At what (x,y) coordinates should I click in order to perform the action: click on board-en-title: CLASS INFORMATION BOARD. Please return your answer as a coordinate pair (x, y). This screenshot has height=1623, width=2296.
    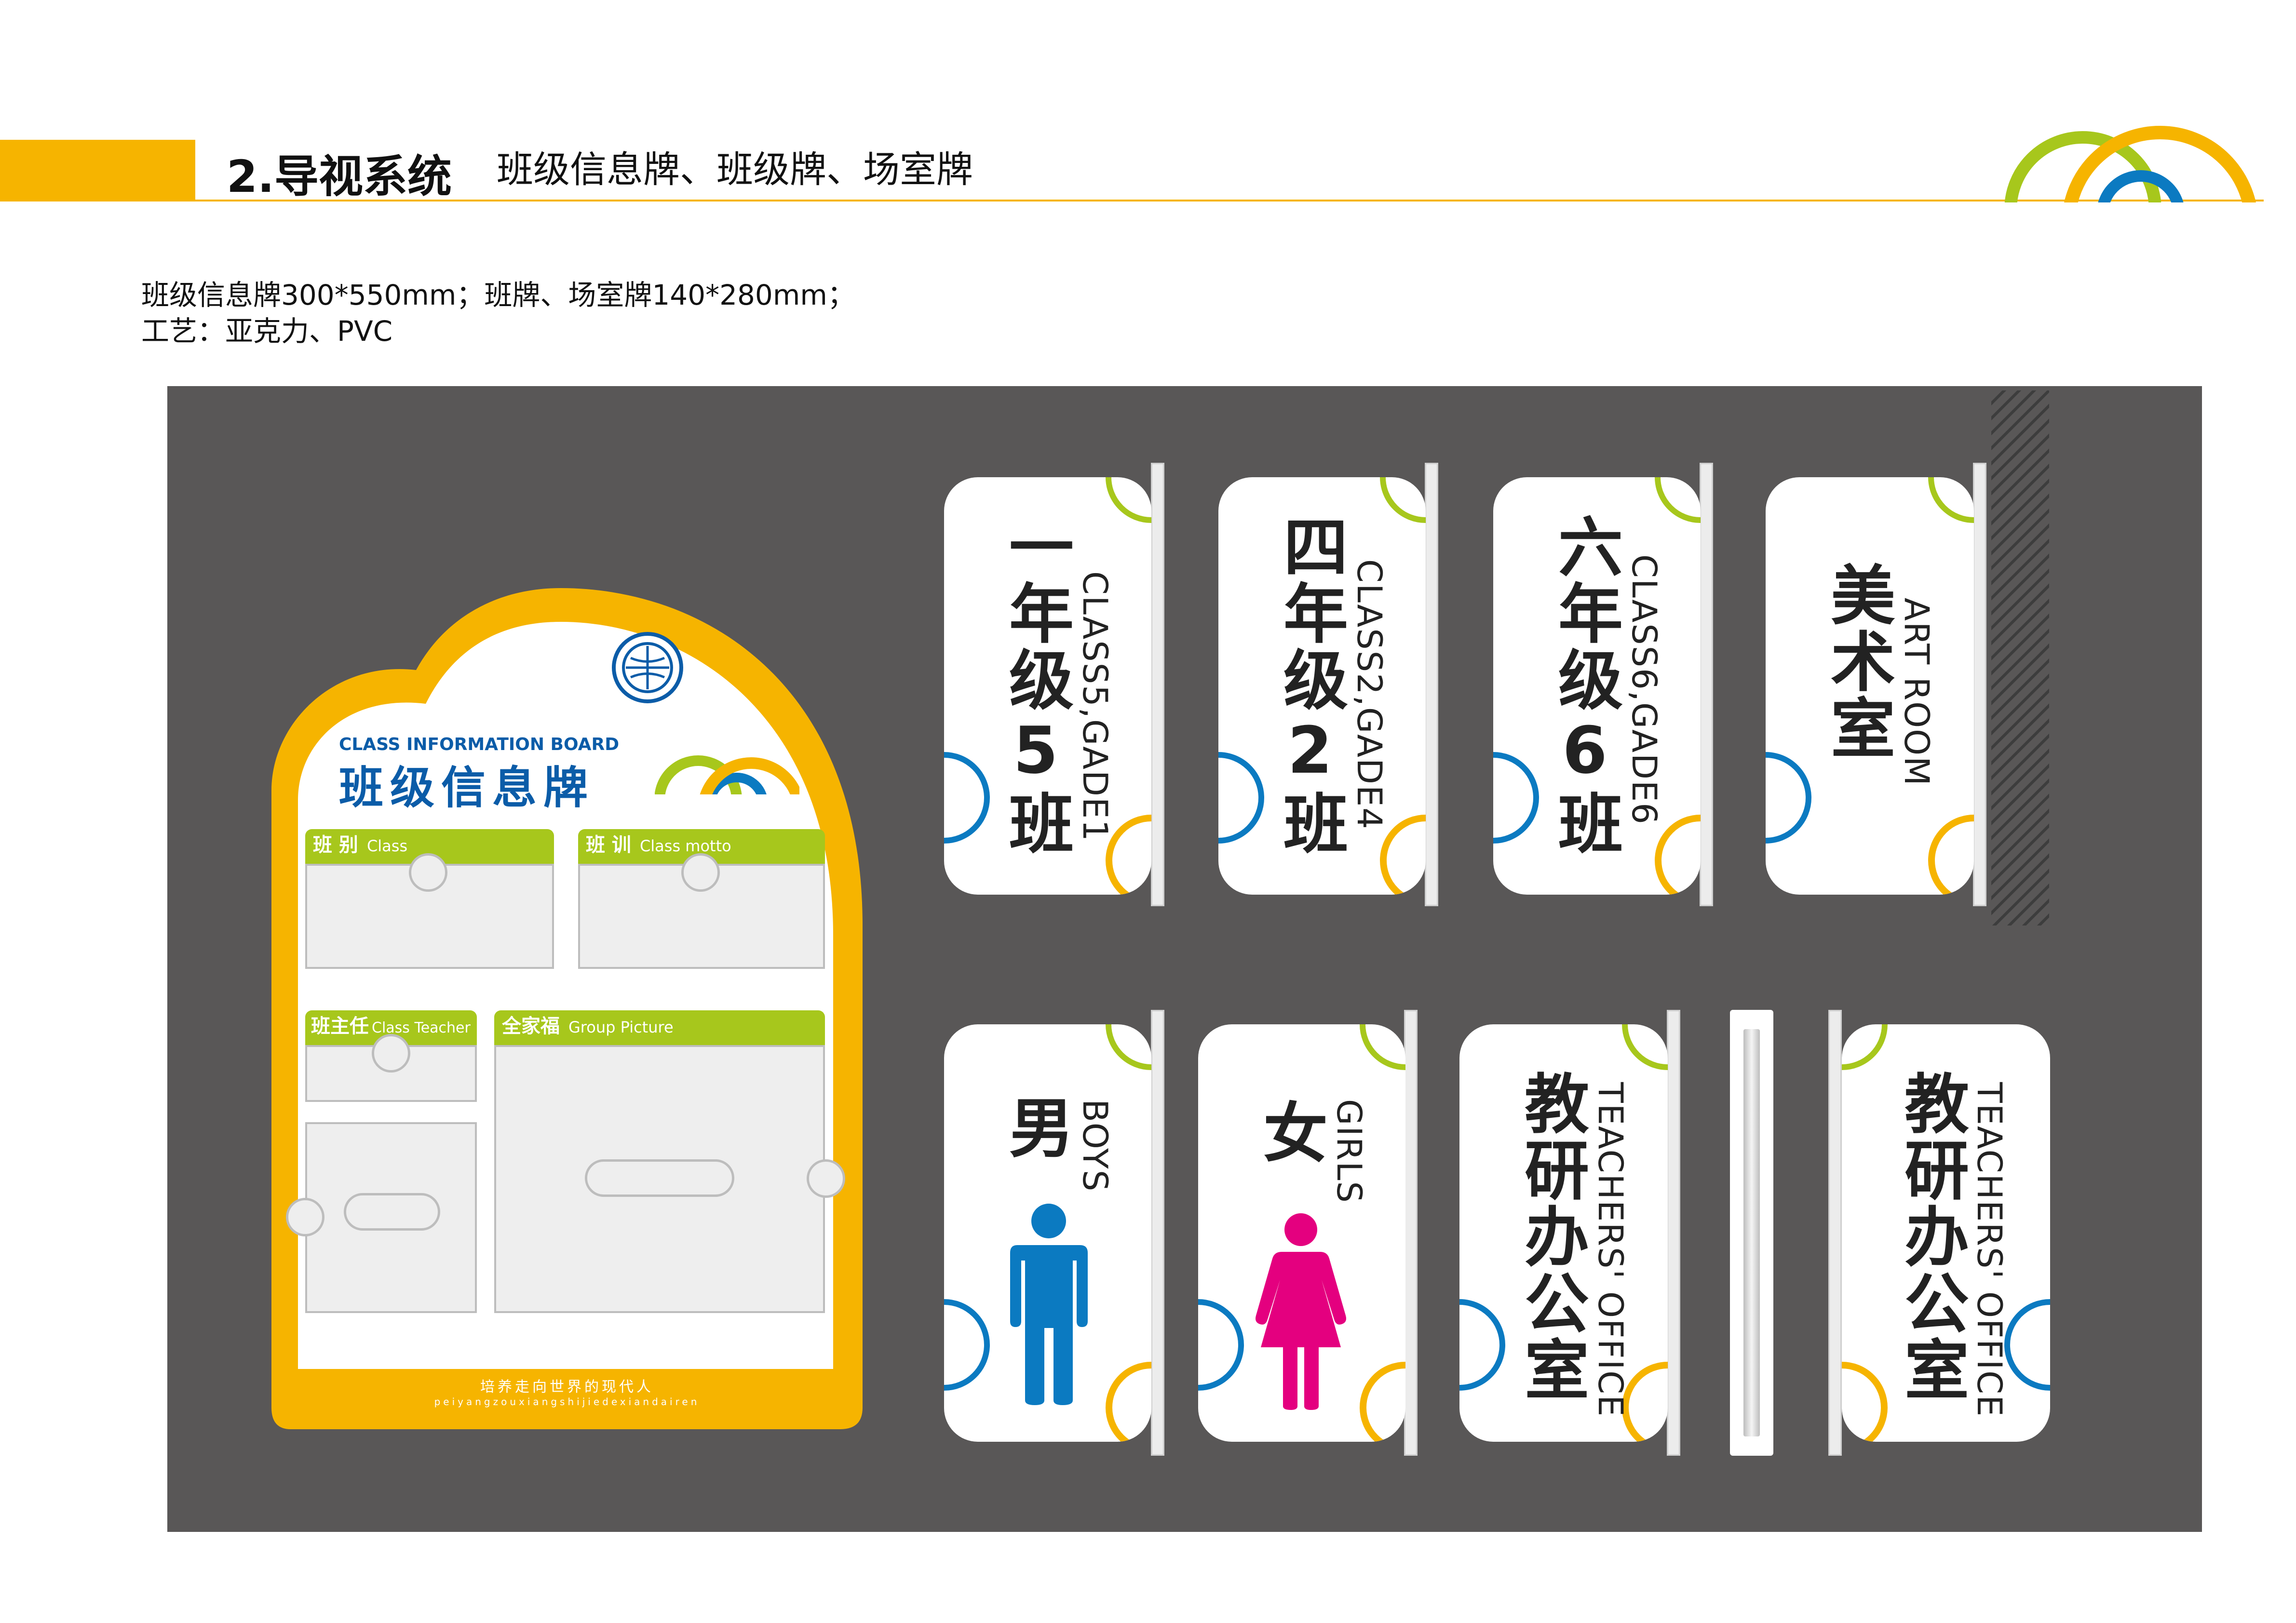
    Looking at the image, I should click on (479, 744).